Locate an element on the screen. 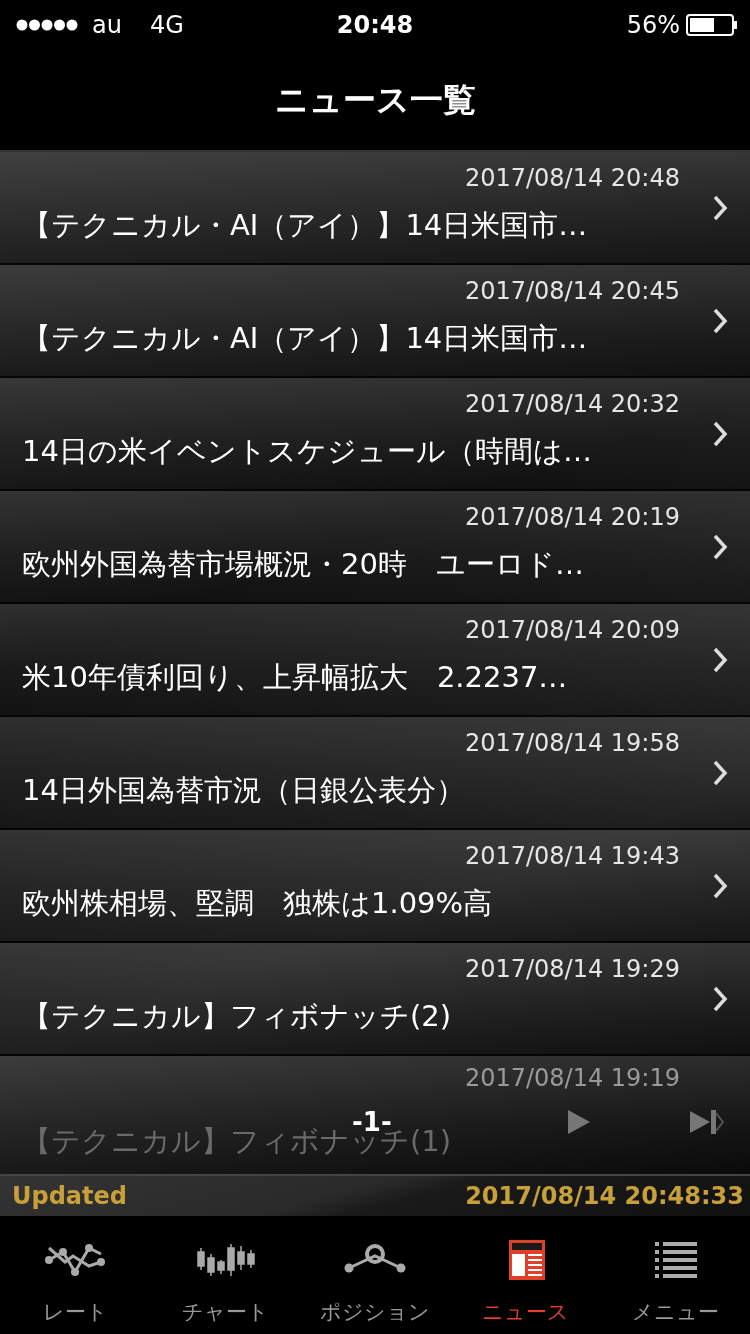 The image size is (750, 1334). battery-icon is located at coordinates (712, 25).